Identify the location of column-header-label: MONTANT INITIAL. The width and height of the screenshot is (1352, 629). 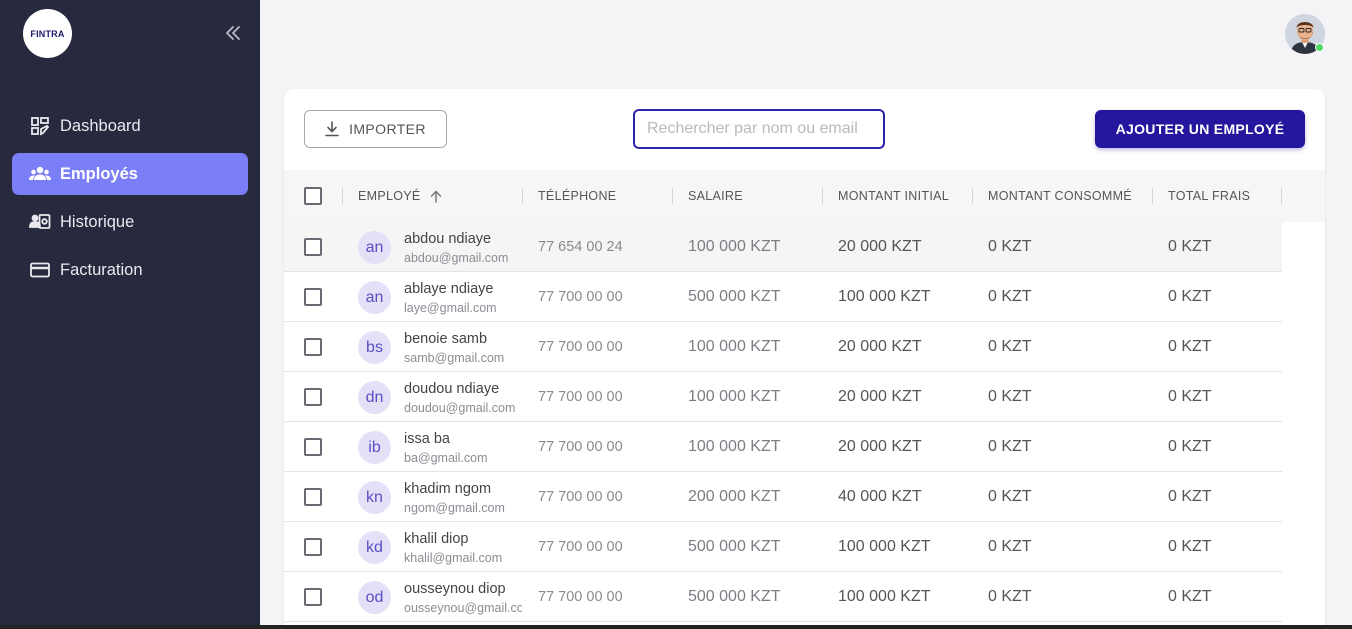
(893, 196).